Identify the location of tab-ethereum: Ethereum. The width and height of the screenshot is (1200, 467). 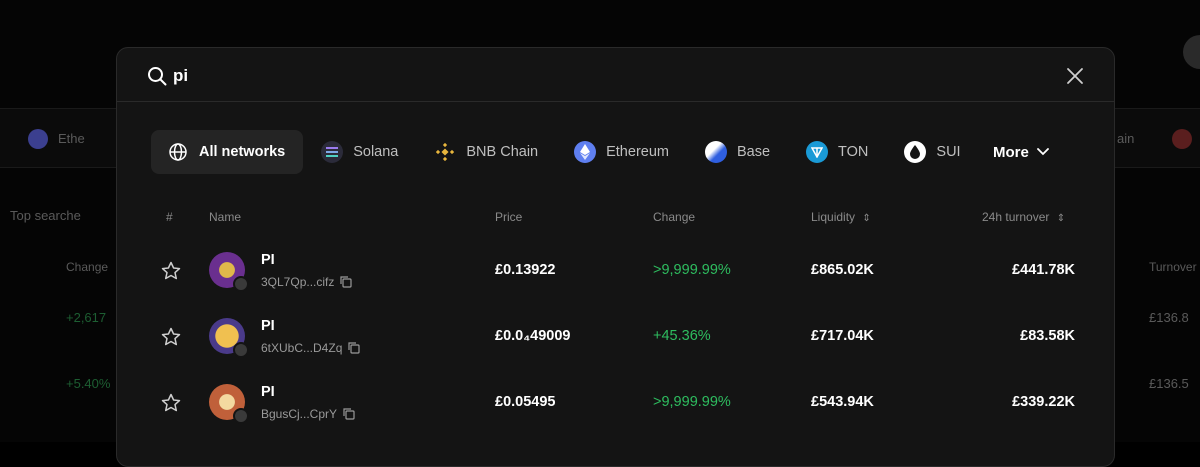
(621, 152).